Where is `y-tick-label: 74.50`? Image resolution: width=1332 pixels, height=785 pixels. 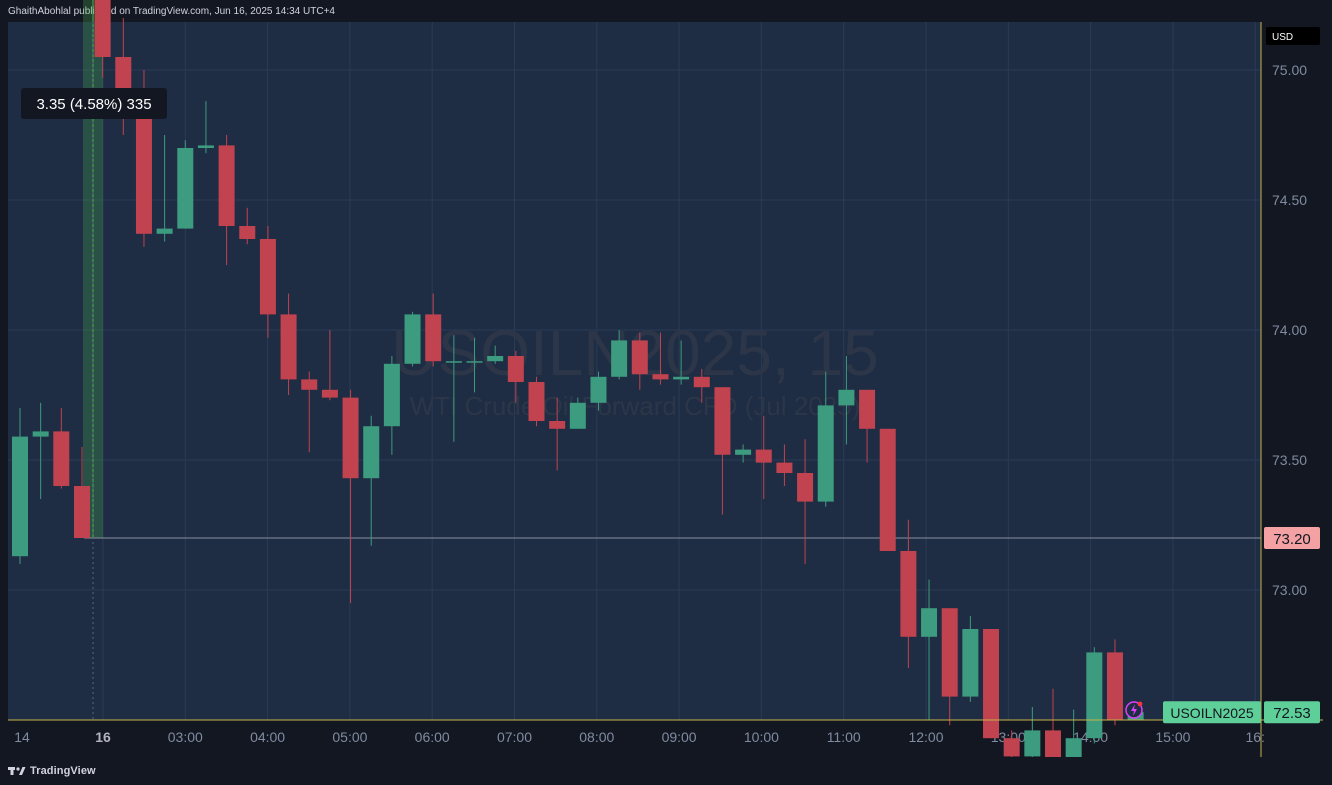
y-tick-label: 74.50 is located at coordinates (1289, 200).